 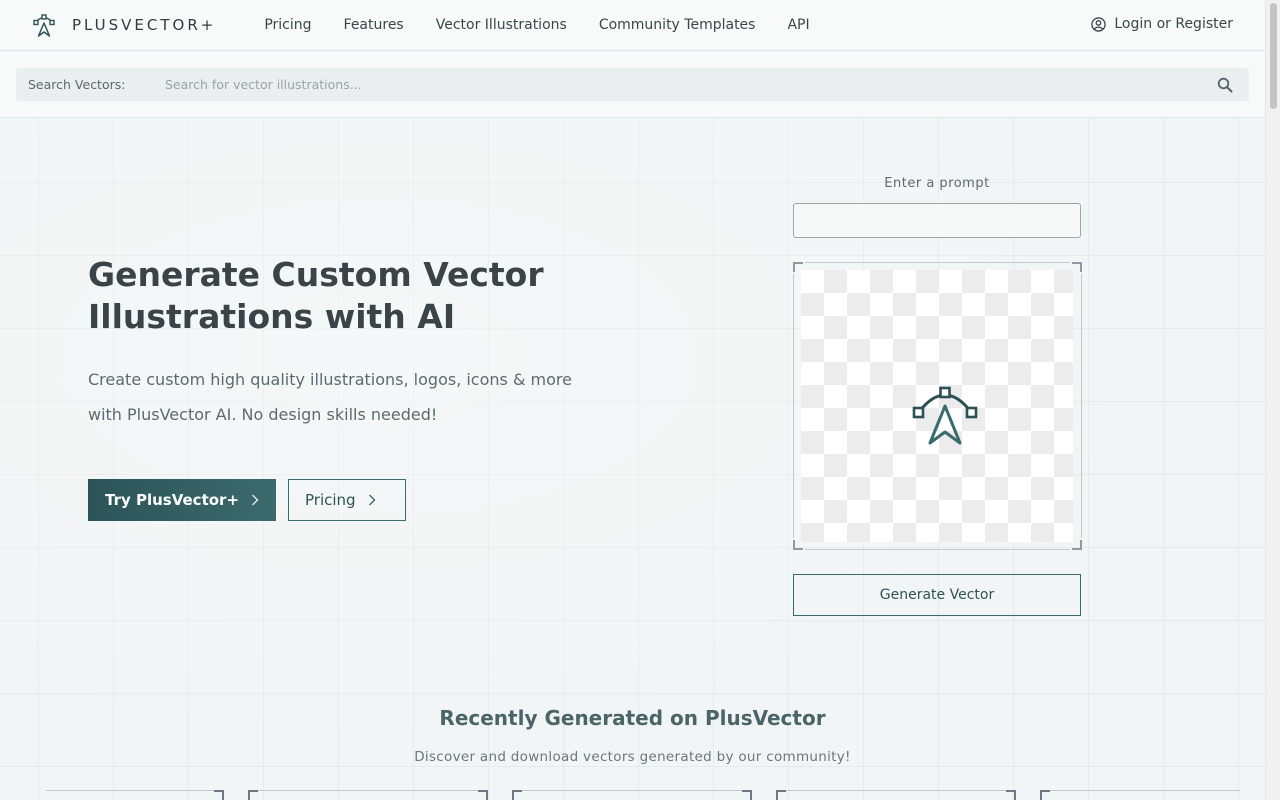 I want to click on prompt-input, so click(x=937, y=220).